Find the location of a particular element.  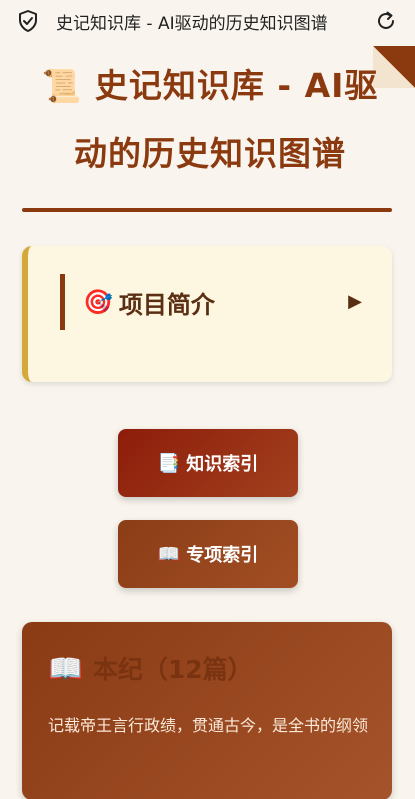

browser-bar: 史记知识库 - AI驱动的历史知识图谱 is located at coordinates (207, 21).